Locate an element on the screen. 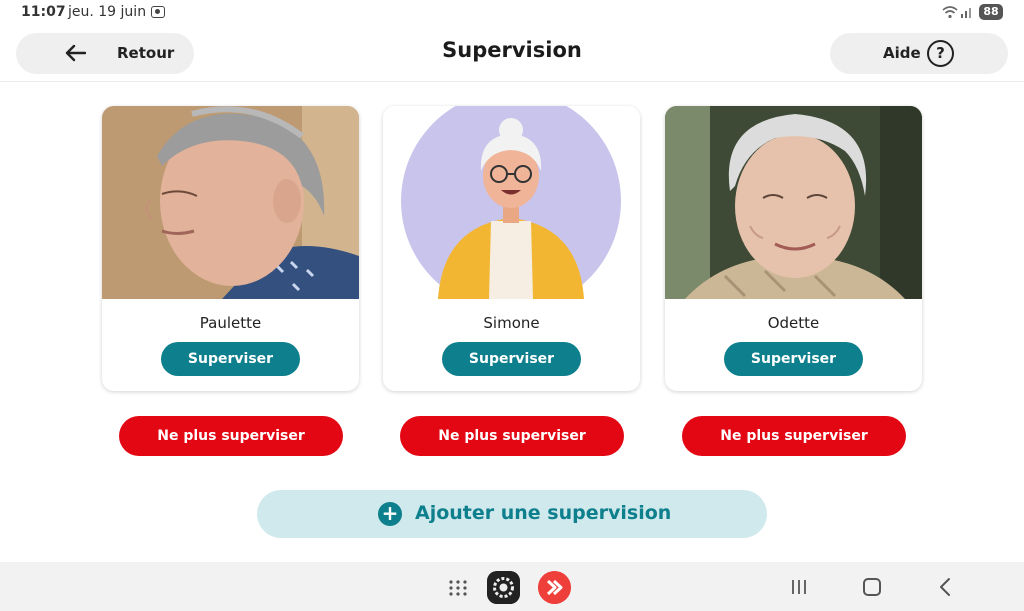  person-card: Paulette Superviser is located at coordinates (230, 248).